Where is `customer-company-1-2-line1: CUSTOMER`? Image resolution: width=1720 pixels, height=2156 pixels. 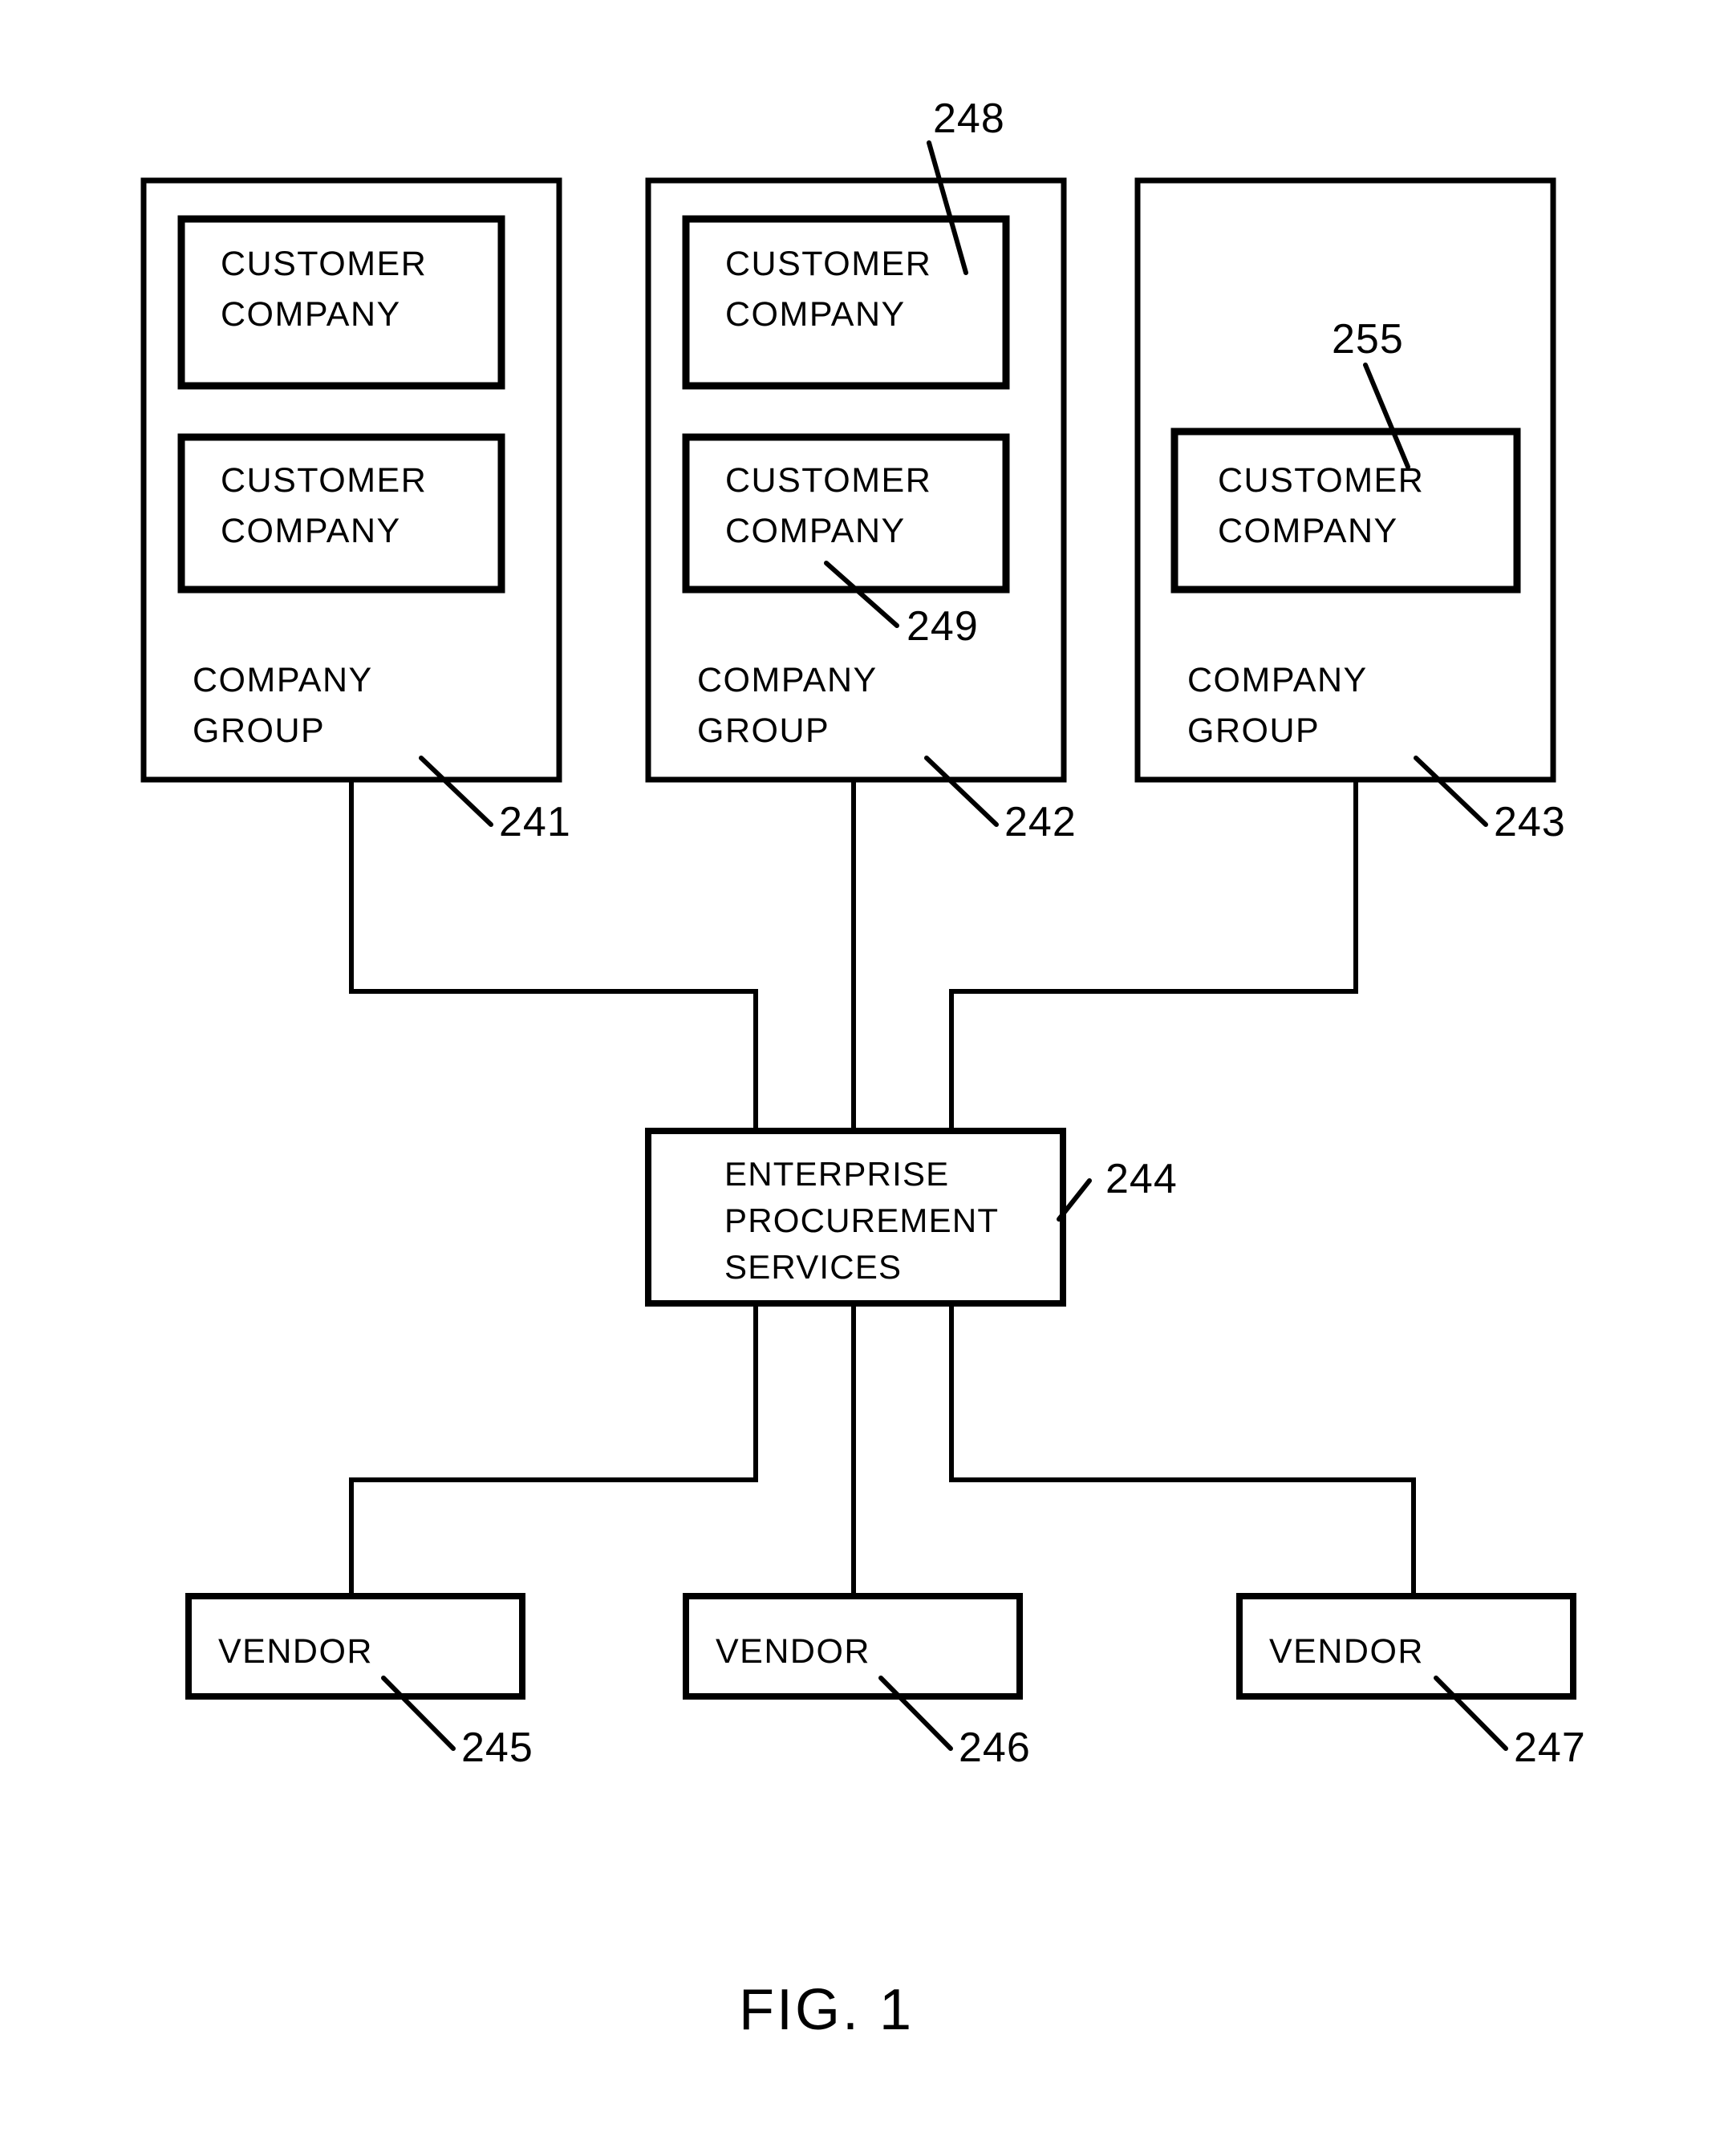
customer-company-1-2-line1: CUSTOMER is located at coordinates (324, 480).